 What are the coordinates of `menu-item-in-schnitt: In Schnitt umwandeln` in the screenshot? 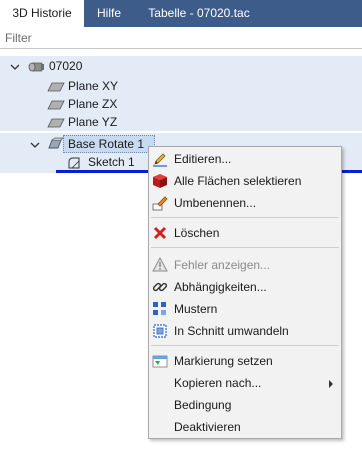 It's located at (245, 331).